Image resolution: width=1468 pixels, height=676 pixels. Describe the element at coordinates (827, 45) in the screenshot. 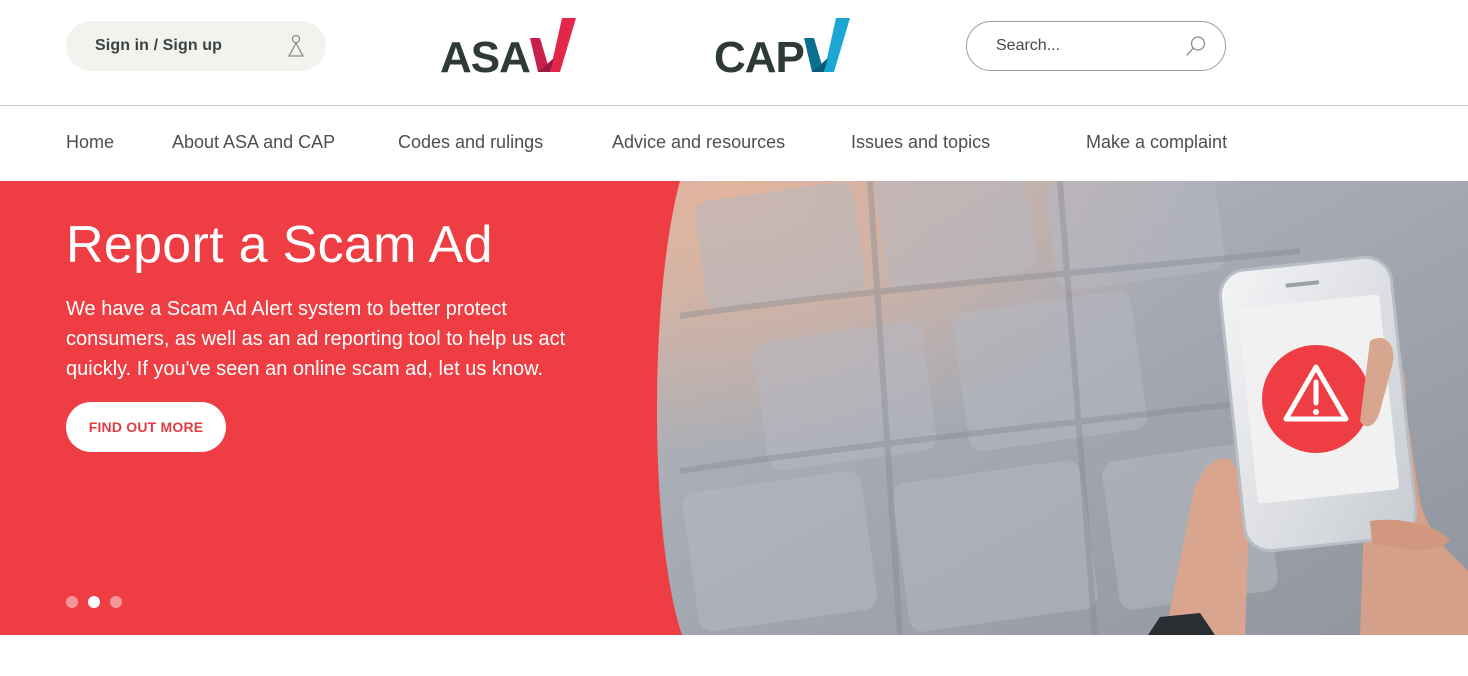

I see `cap-tick-mark` at that location.